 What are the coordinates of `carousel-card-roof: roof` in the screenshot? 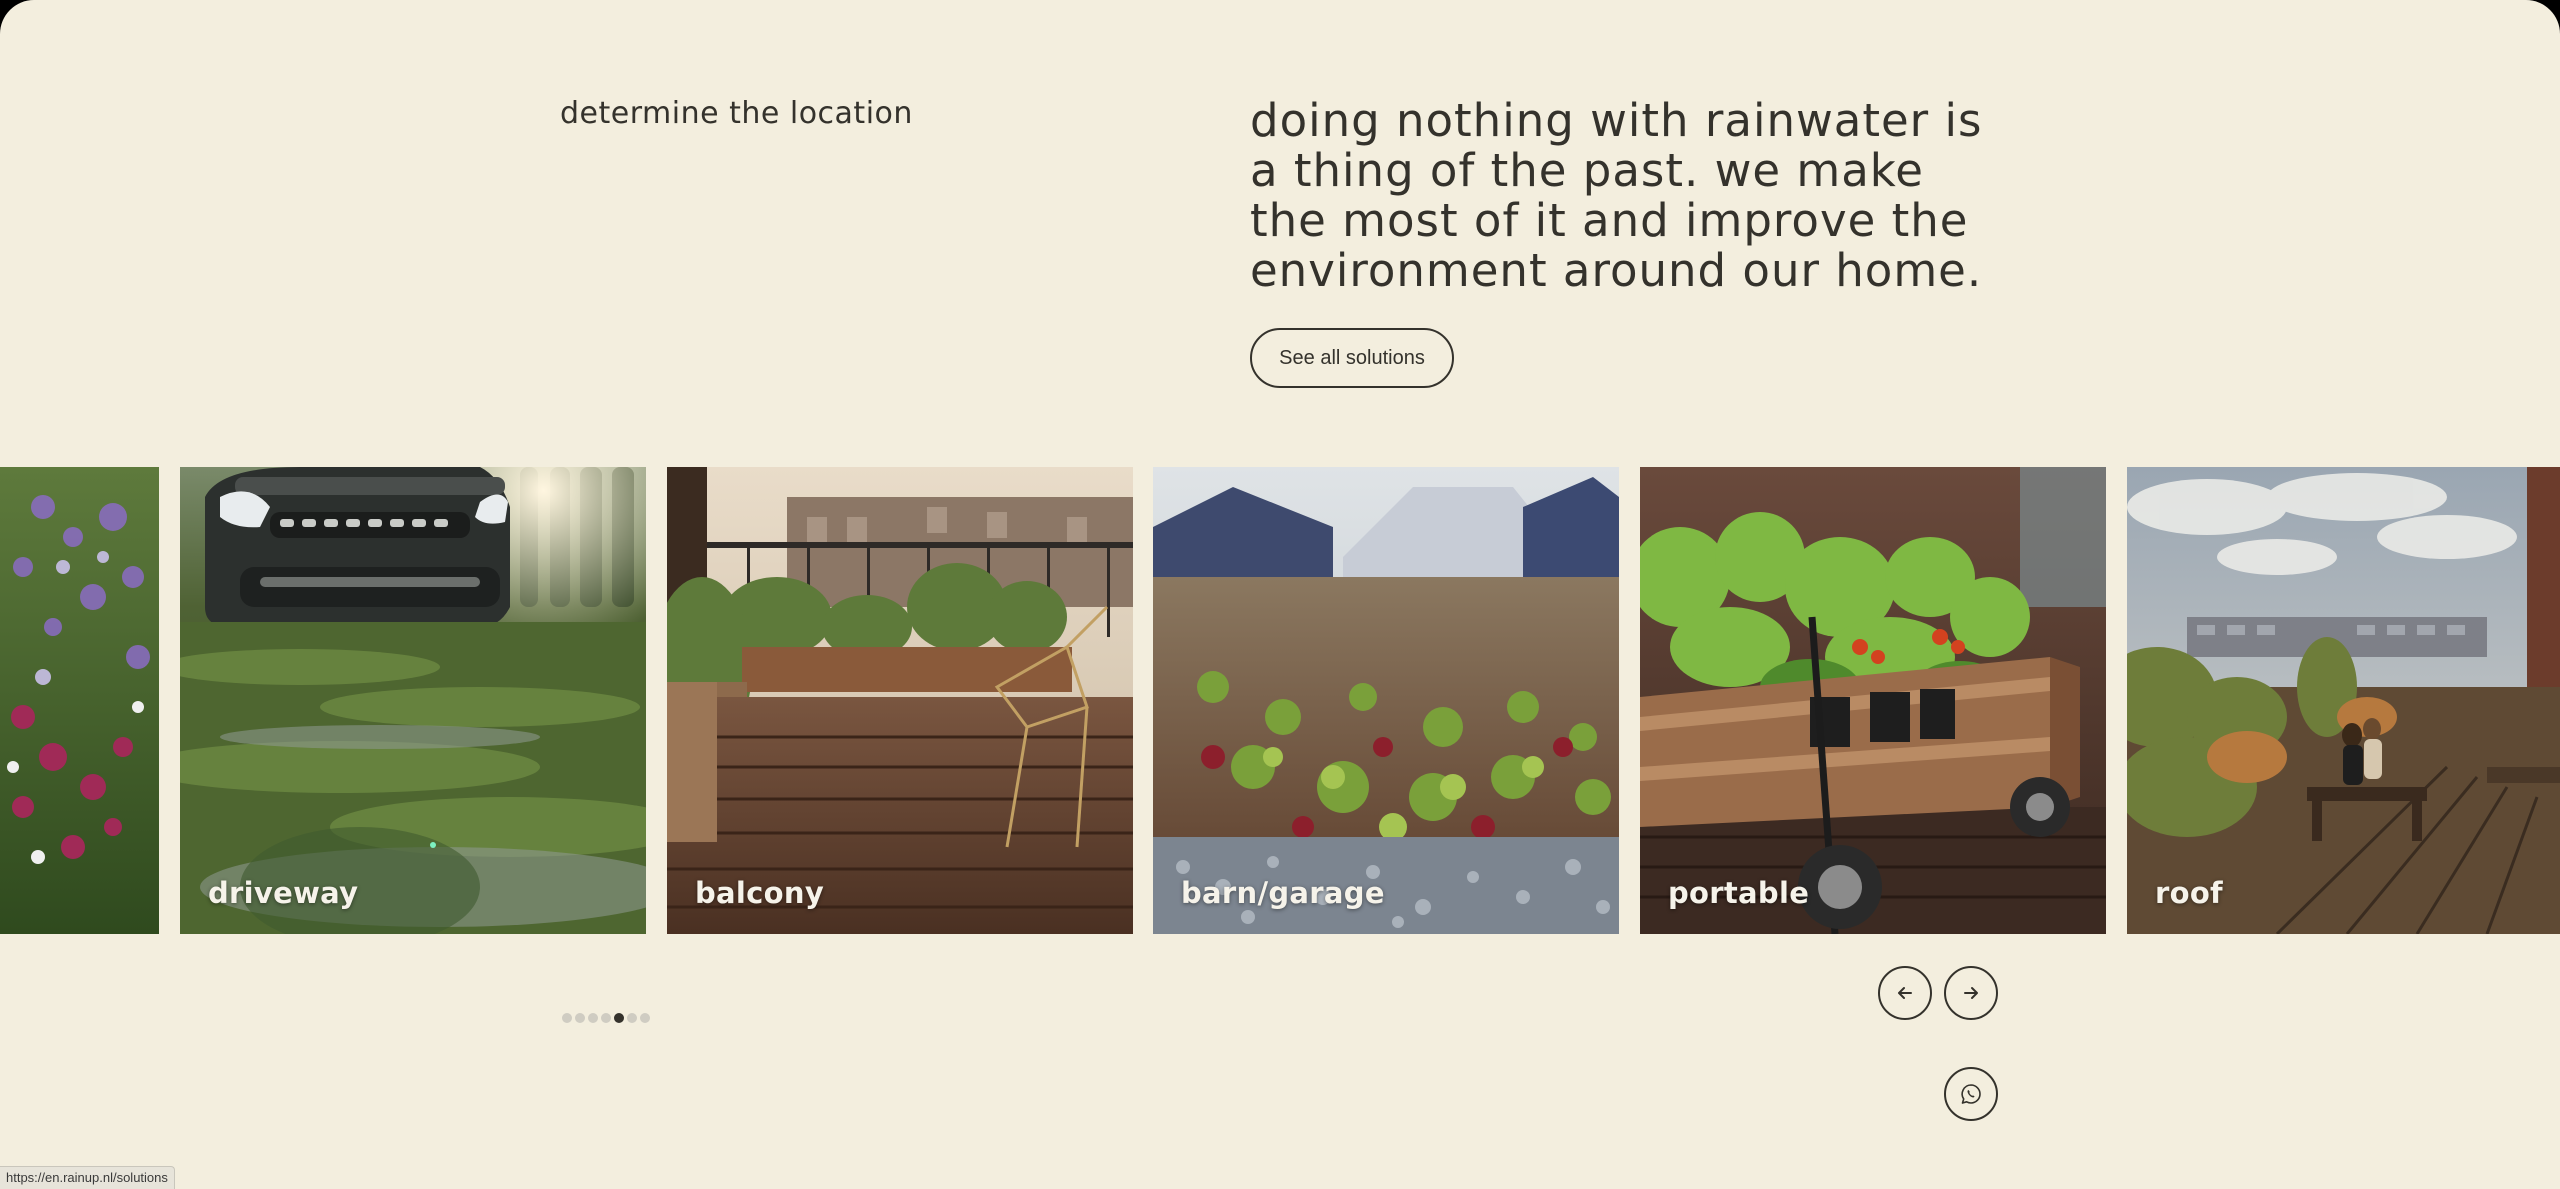 It's located at (2343, 700).